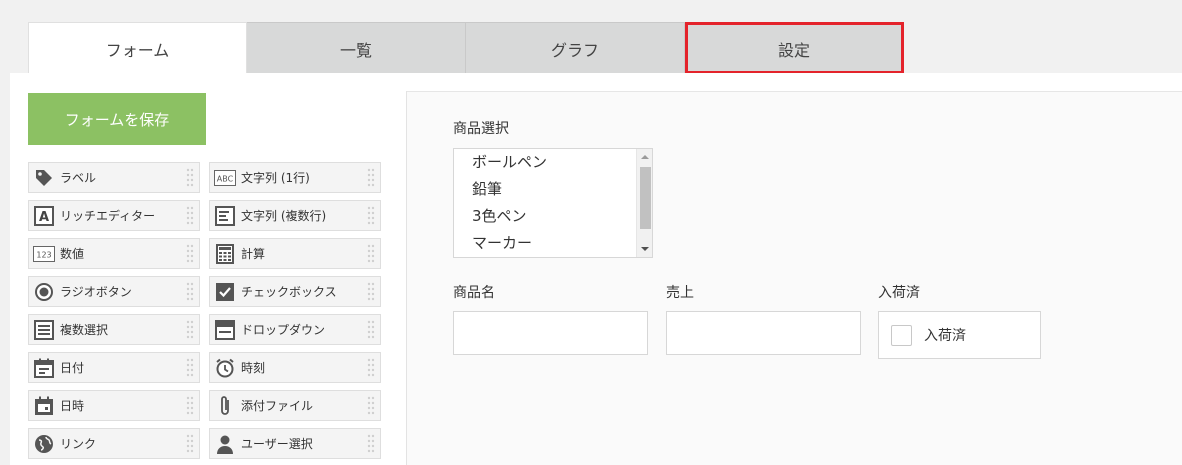 Image resolution: width=1182 pixels, height=465 pixels. I want to click on palette-item-text: 文字列 (1行), so click(275, 178).